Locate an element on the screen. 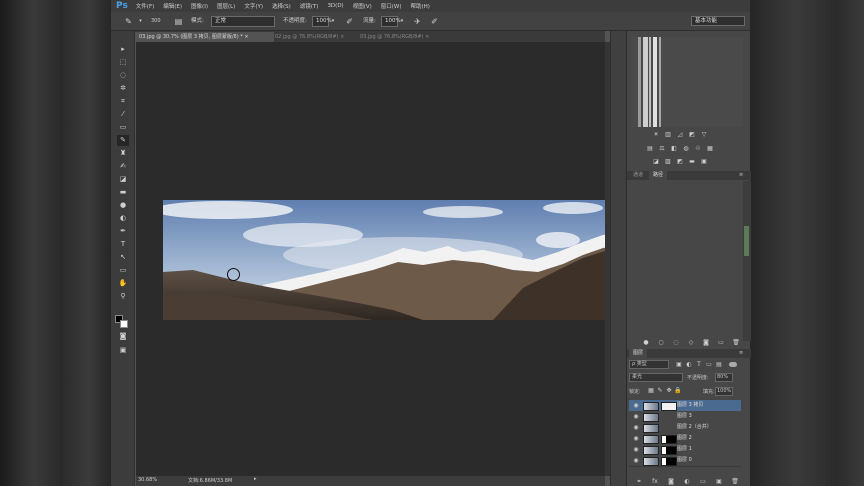 This screenshot has width=864, height=486. close-icon: × is located at coordinates (342, 37).